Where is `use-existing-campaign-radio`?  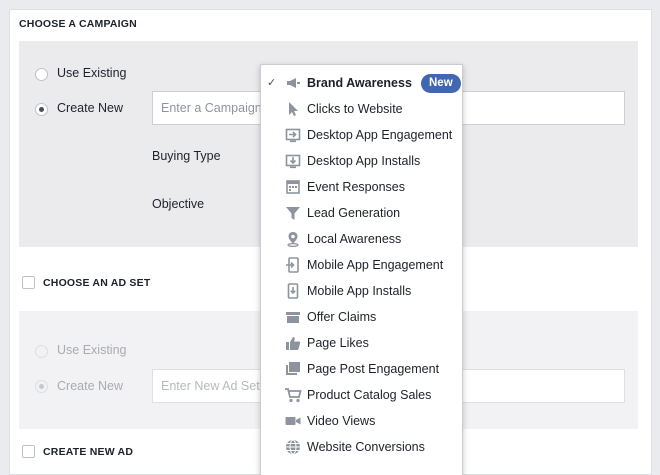 use-existing-campaign-radio is located at coordinates (41, 74).